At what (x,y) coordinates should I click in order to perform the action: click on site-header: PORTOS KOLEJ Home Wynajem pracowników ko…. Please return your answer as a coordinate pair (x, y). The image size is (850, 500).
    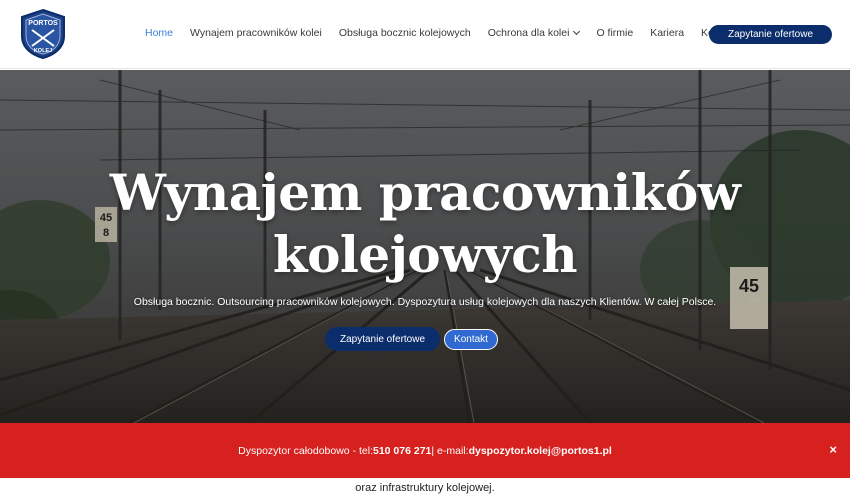
    Looking at the image, I should click on (425, 34).